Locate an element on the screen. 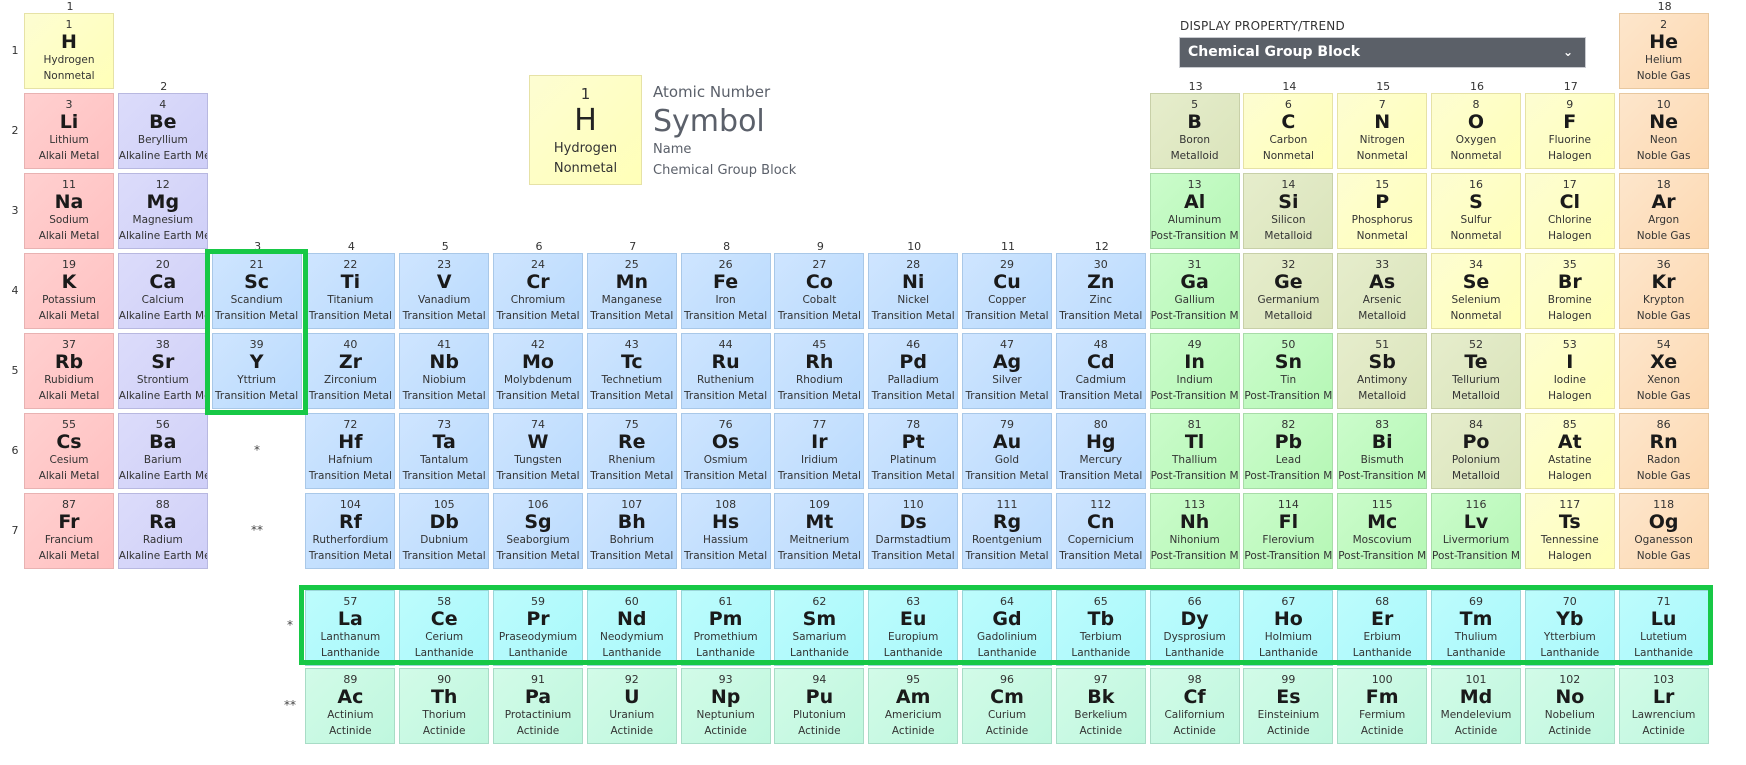 Image resolution: width=1746 pixels, height=765 pixels. element-cell-cl: 17 Cl Chlorine Halogen is located at coordinates (1569, 211).